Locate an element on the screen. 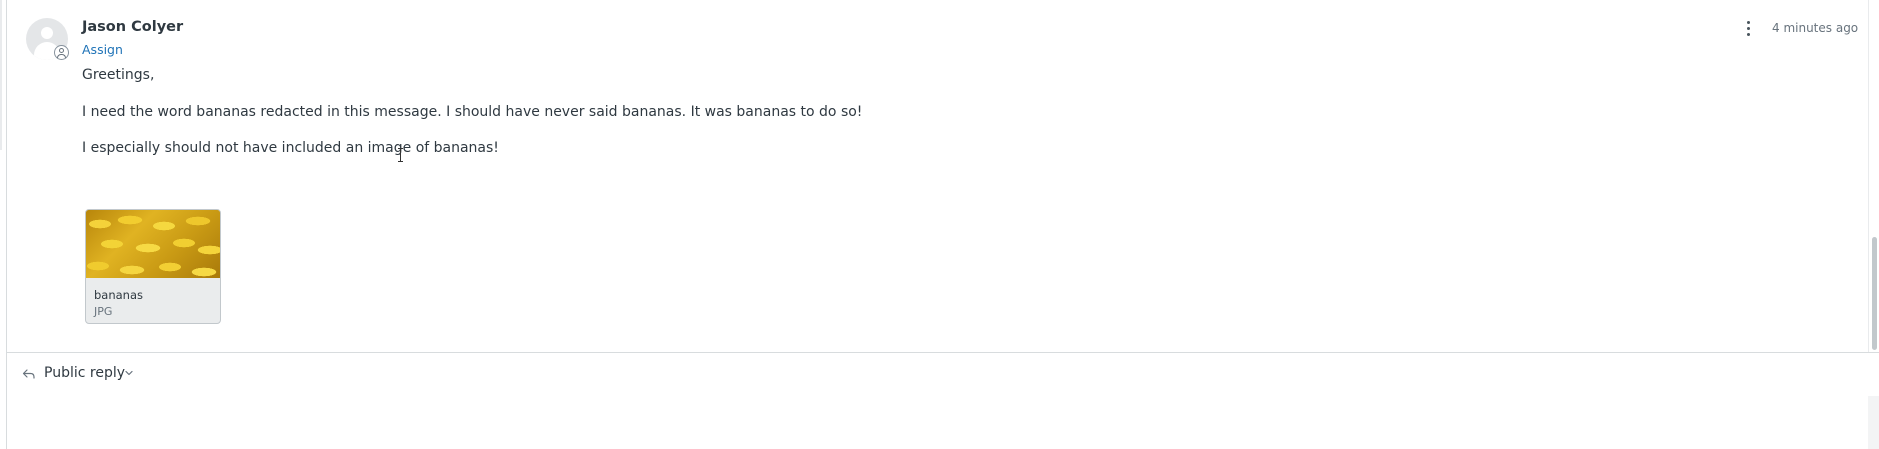 This screenshot has height=449, width=1879. attachment-type: JPG is located at coordinates (103, 311).